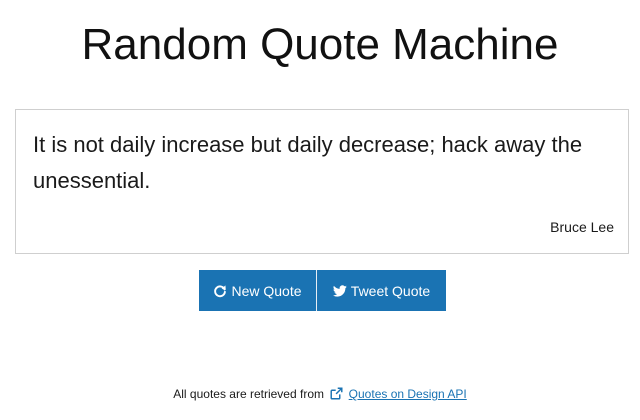 Image resolution: width=640 pixels, height=420 pixels. I want to click on refresh-icon, so click(220, 291).